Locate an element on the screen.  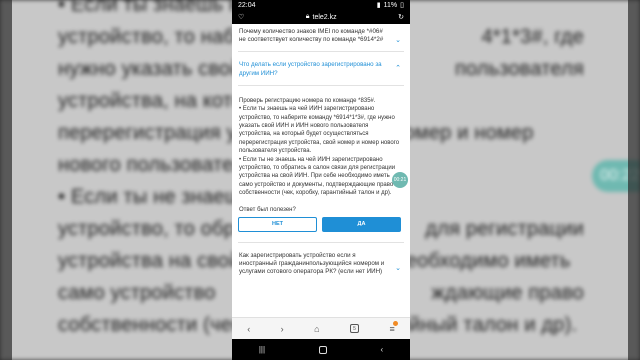
no-button: НЕТ is located at coordinates (277, 224).